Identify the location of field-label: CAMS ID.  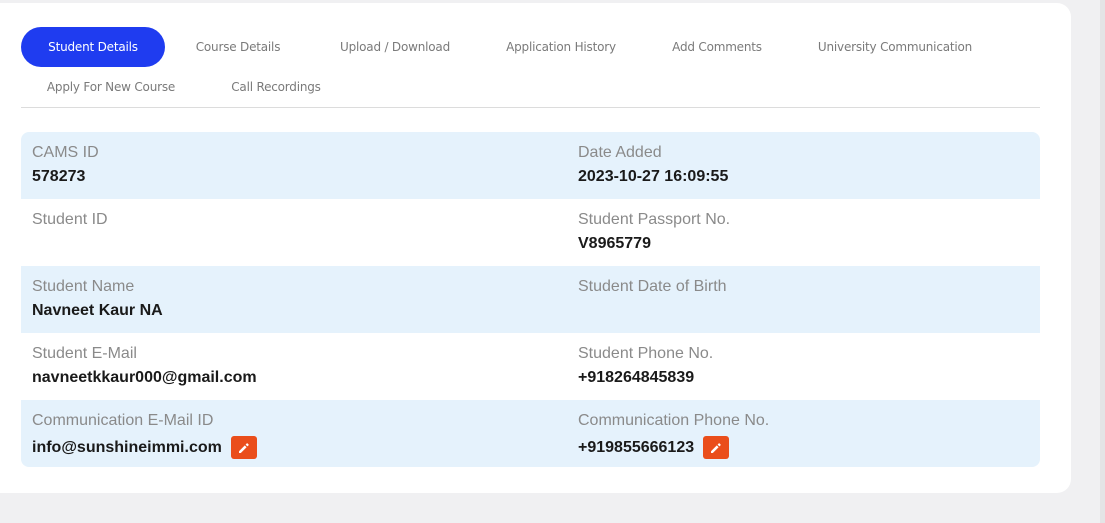
(65, 152).